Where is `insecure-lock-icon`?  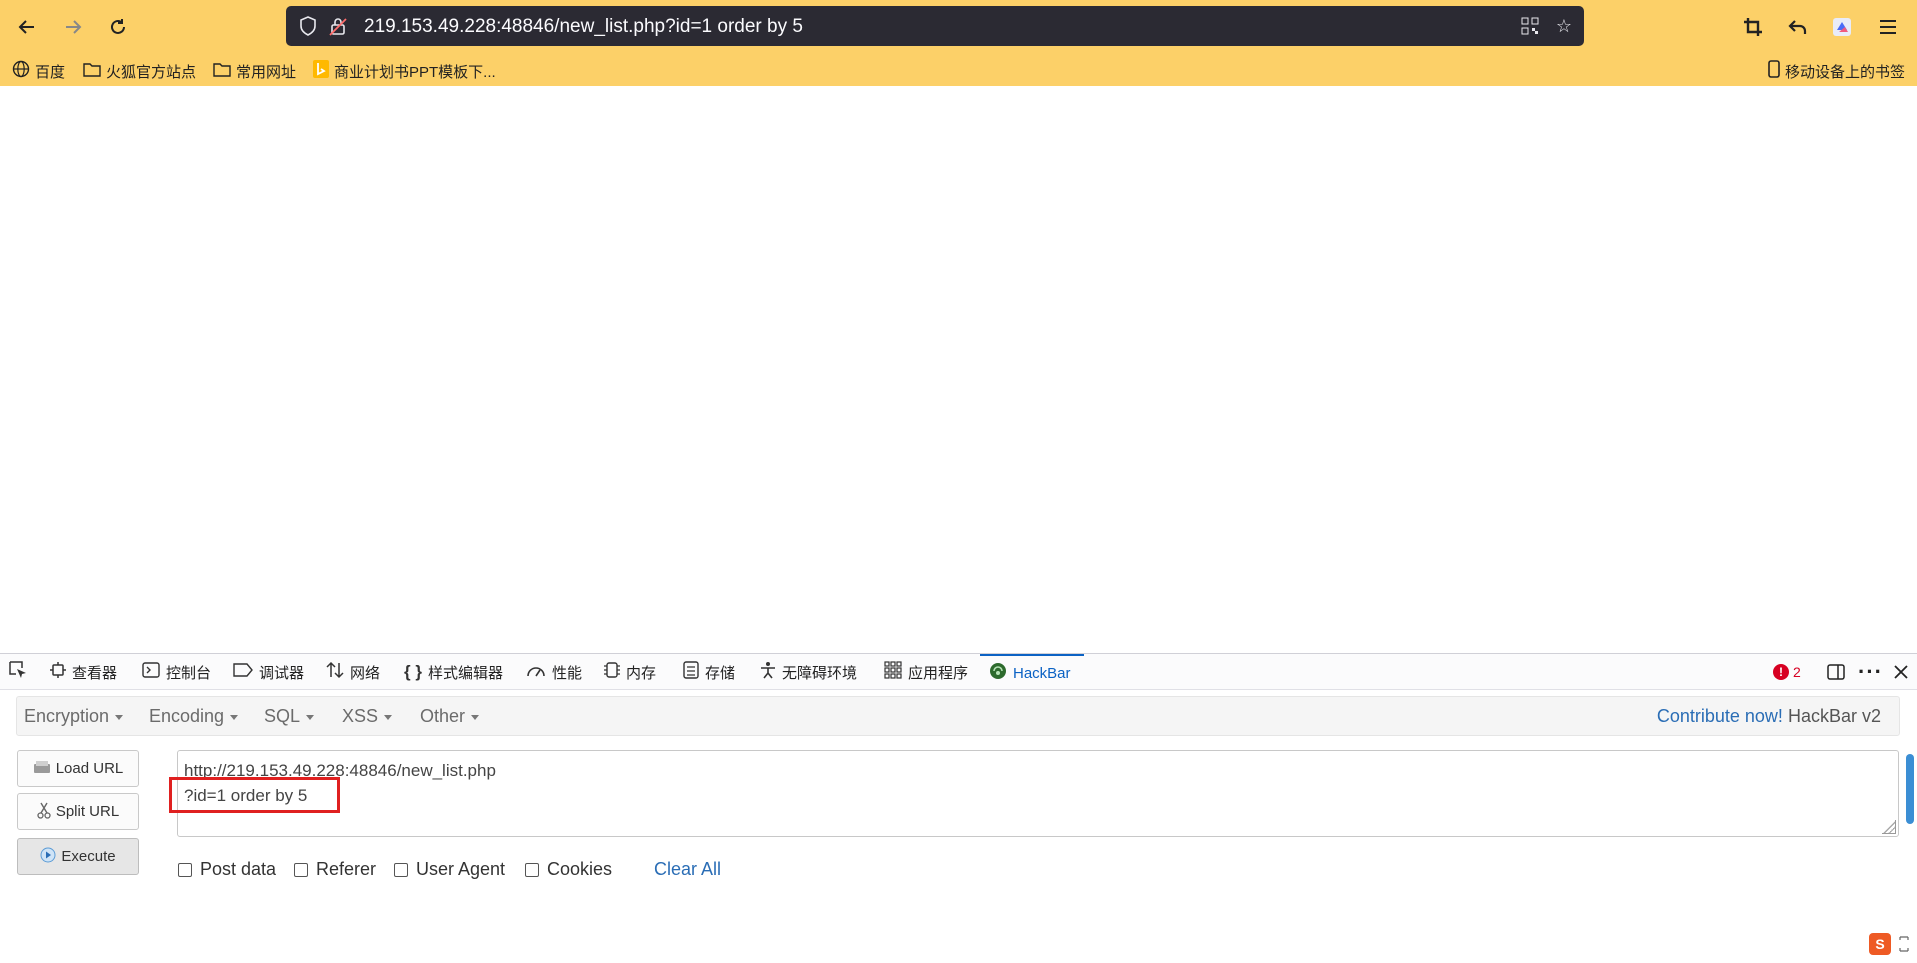 insecure-lock-icon is located at coordinates (338, 26).